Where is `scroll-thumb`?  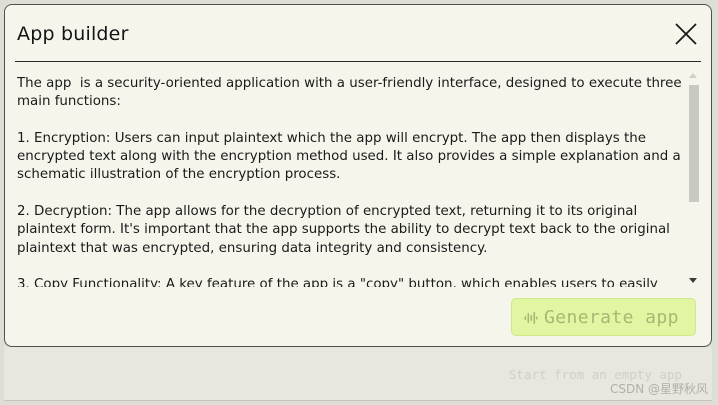 scroll-thumb is located at coordinates (694, 143).